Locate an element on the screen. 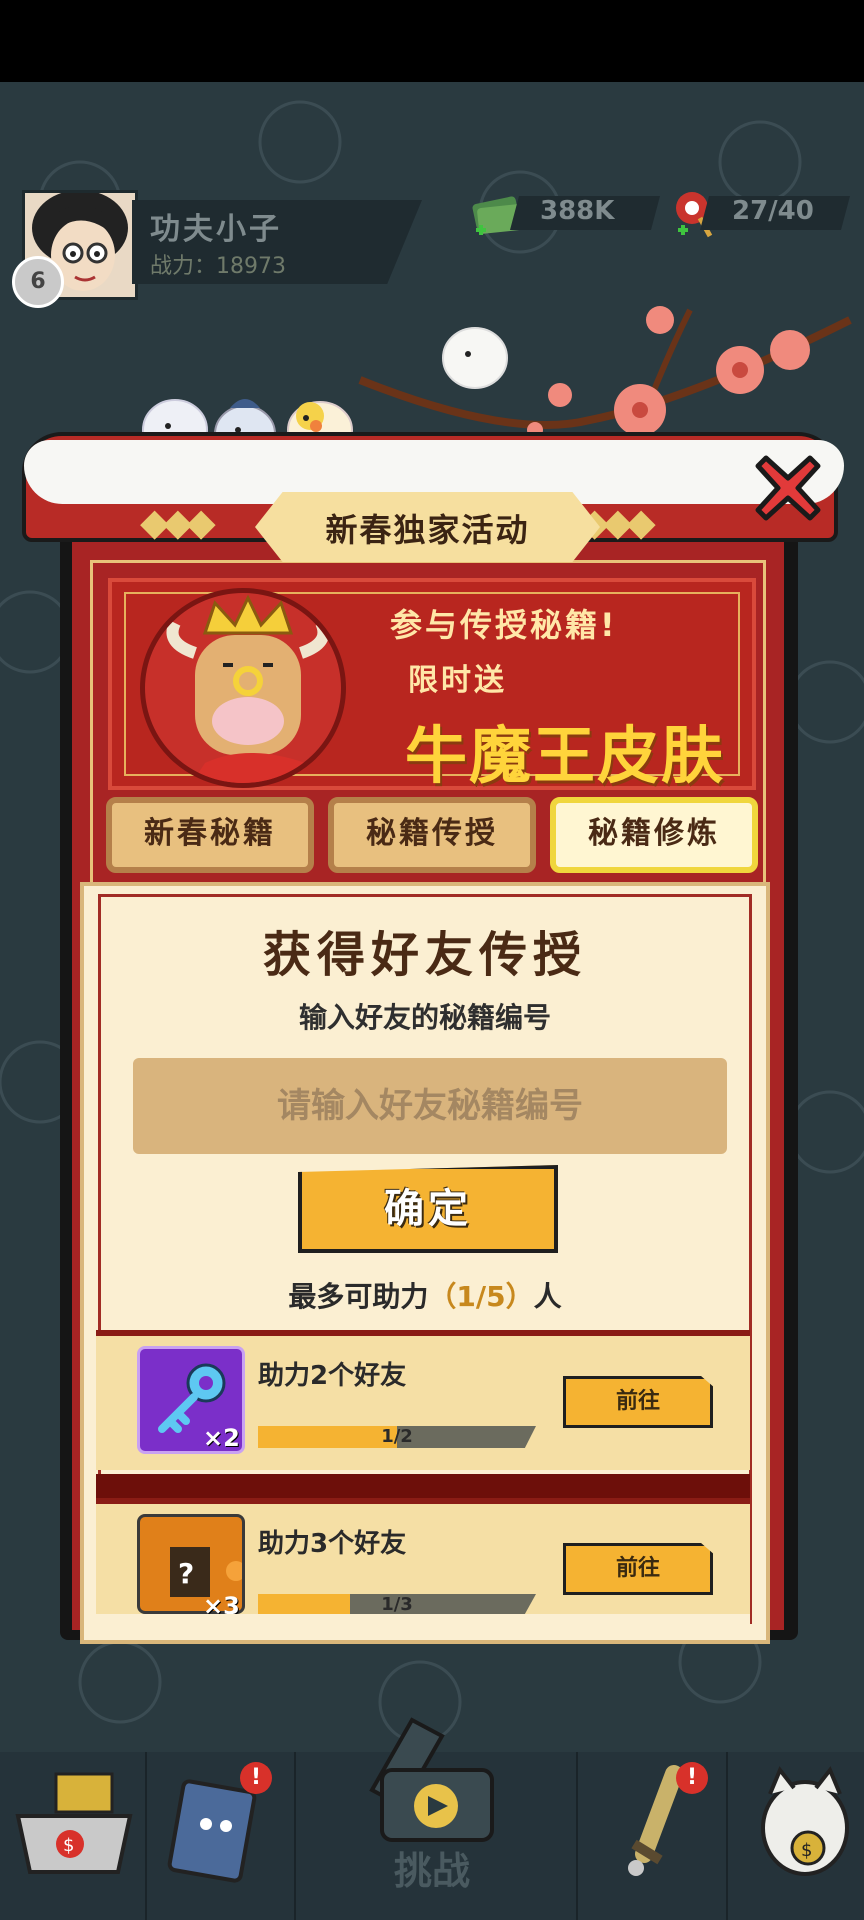 The width and height of the screenshot is (864, 1920). content-bottom-band is located at coordinates (423, 1620).